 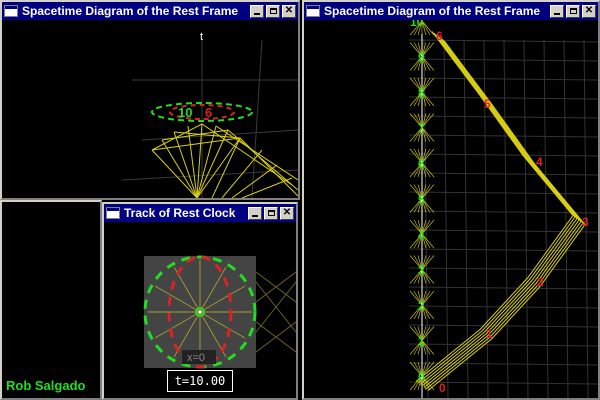 What do you see at coordinates (200, 381) in the screenshot?
I see `time-readout: t=10.00` at bounding box center [200, 381].